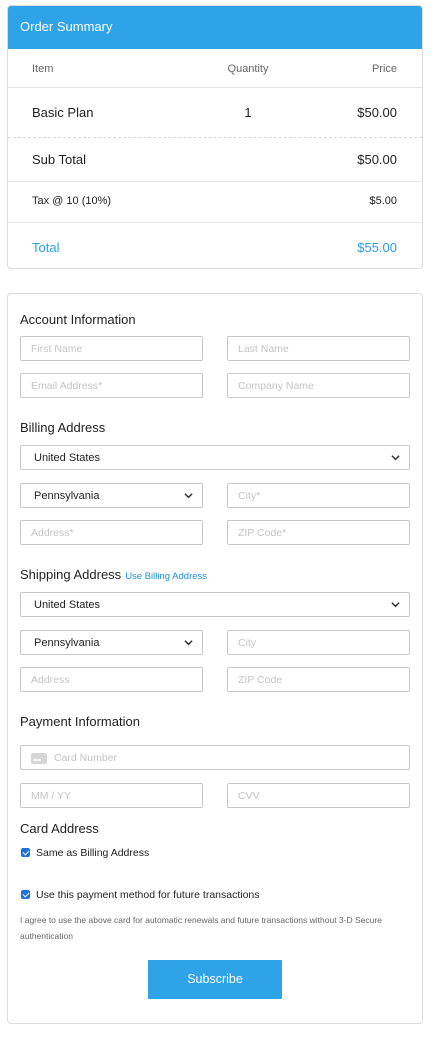 The height and width of the screenshot is (1039, 440). Describe the element at coordinates (247, 643) in the screenshot. I see `shipping-city-placeholder: City` at that location.